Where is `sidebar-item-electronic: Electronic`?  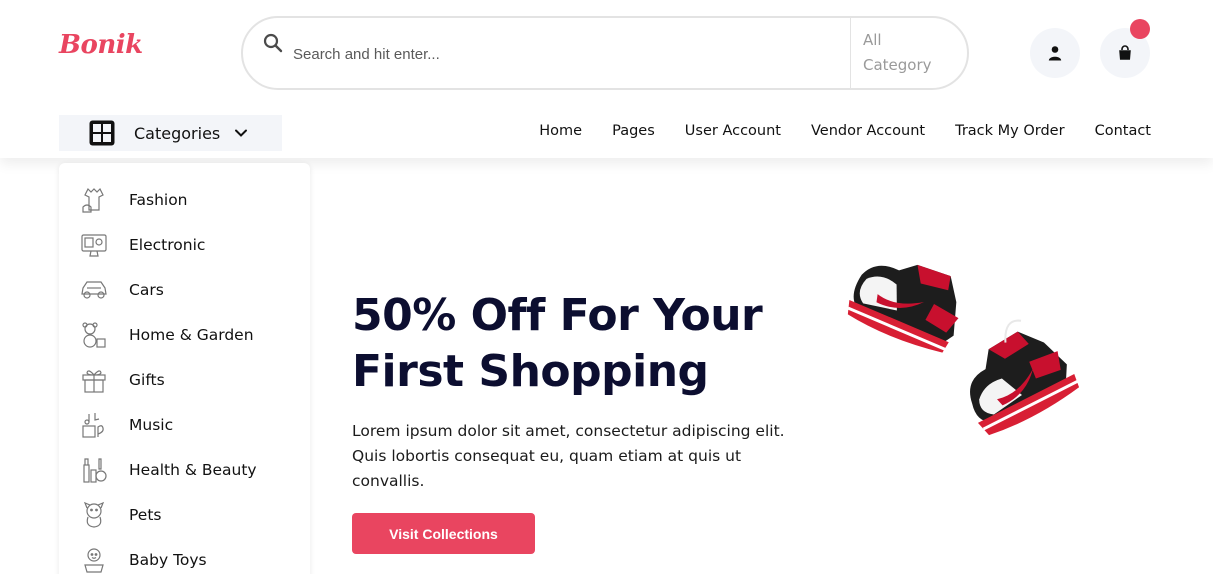
sidebar-item-electronic: Electronic is located at coordinates (184, 245).